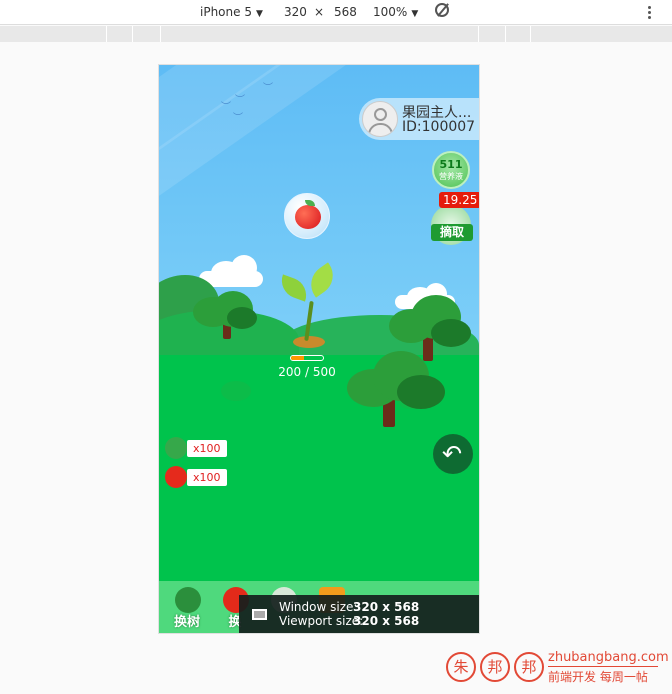 The height and width of the screenshot is (694, 672). What do you see at coordinates (259, 614) in the screenshot?
I see `window-icon` at bounding box center [259, 614].